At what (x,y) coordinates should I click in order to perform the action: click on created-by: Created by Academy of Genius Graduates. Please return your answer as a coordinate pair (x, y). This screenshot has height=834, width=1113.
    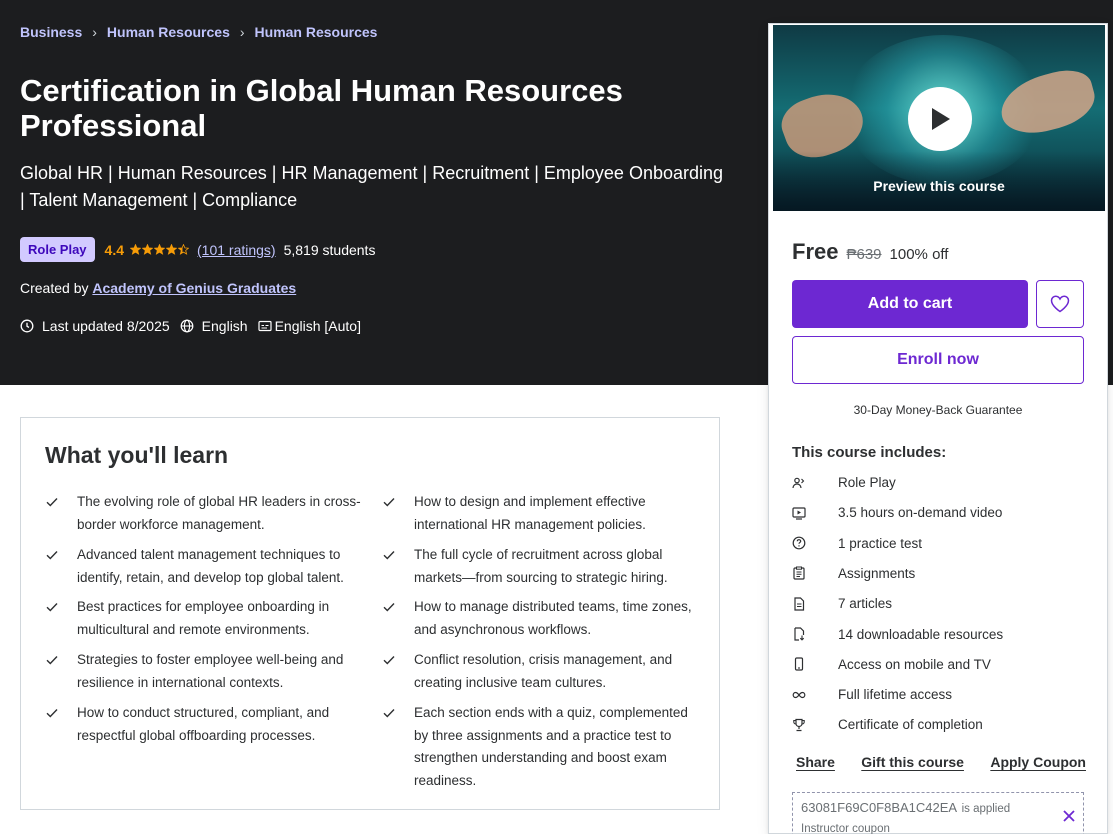
    Looking at the image, I should click on (158, 288).